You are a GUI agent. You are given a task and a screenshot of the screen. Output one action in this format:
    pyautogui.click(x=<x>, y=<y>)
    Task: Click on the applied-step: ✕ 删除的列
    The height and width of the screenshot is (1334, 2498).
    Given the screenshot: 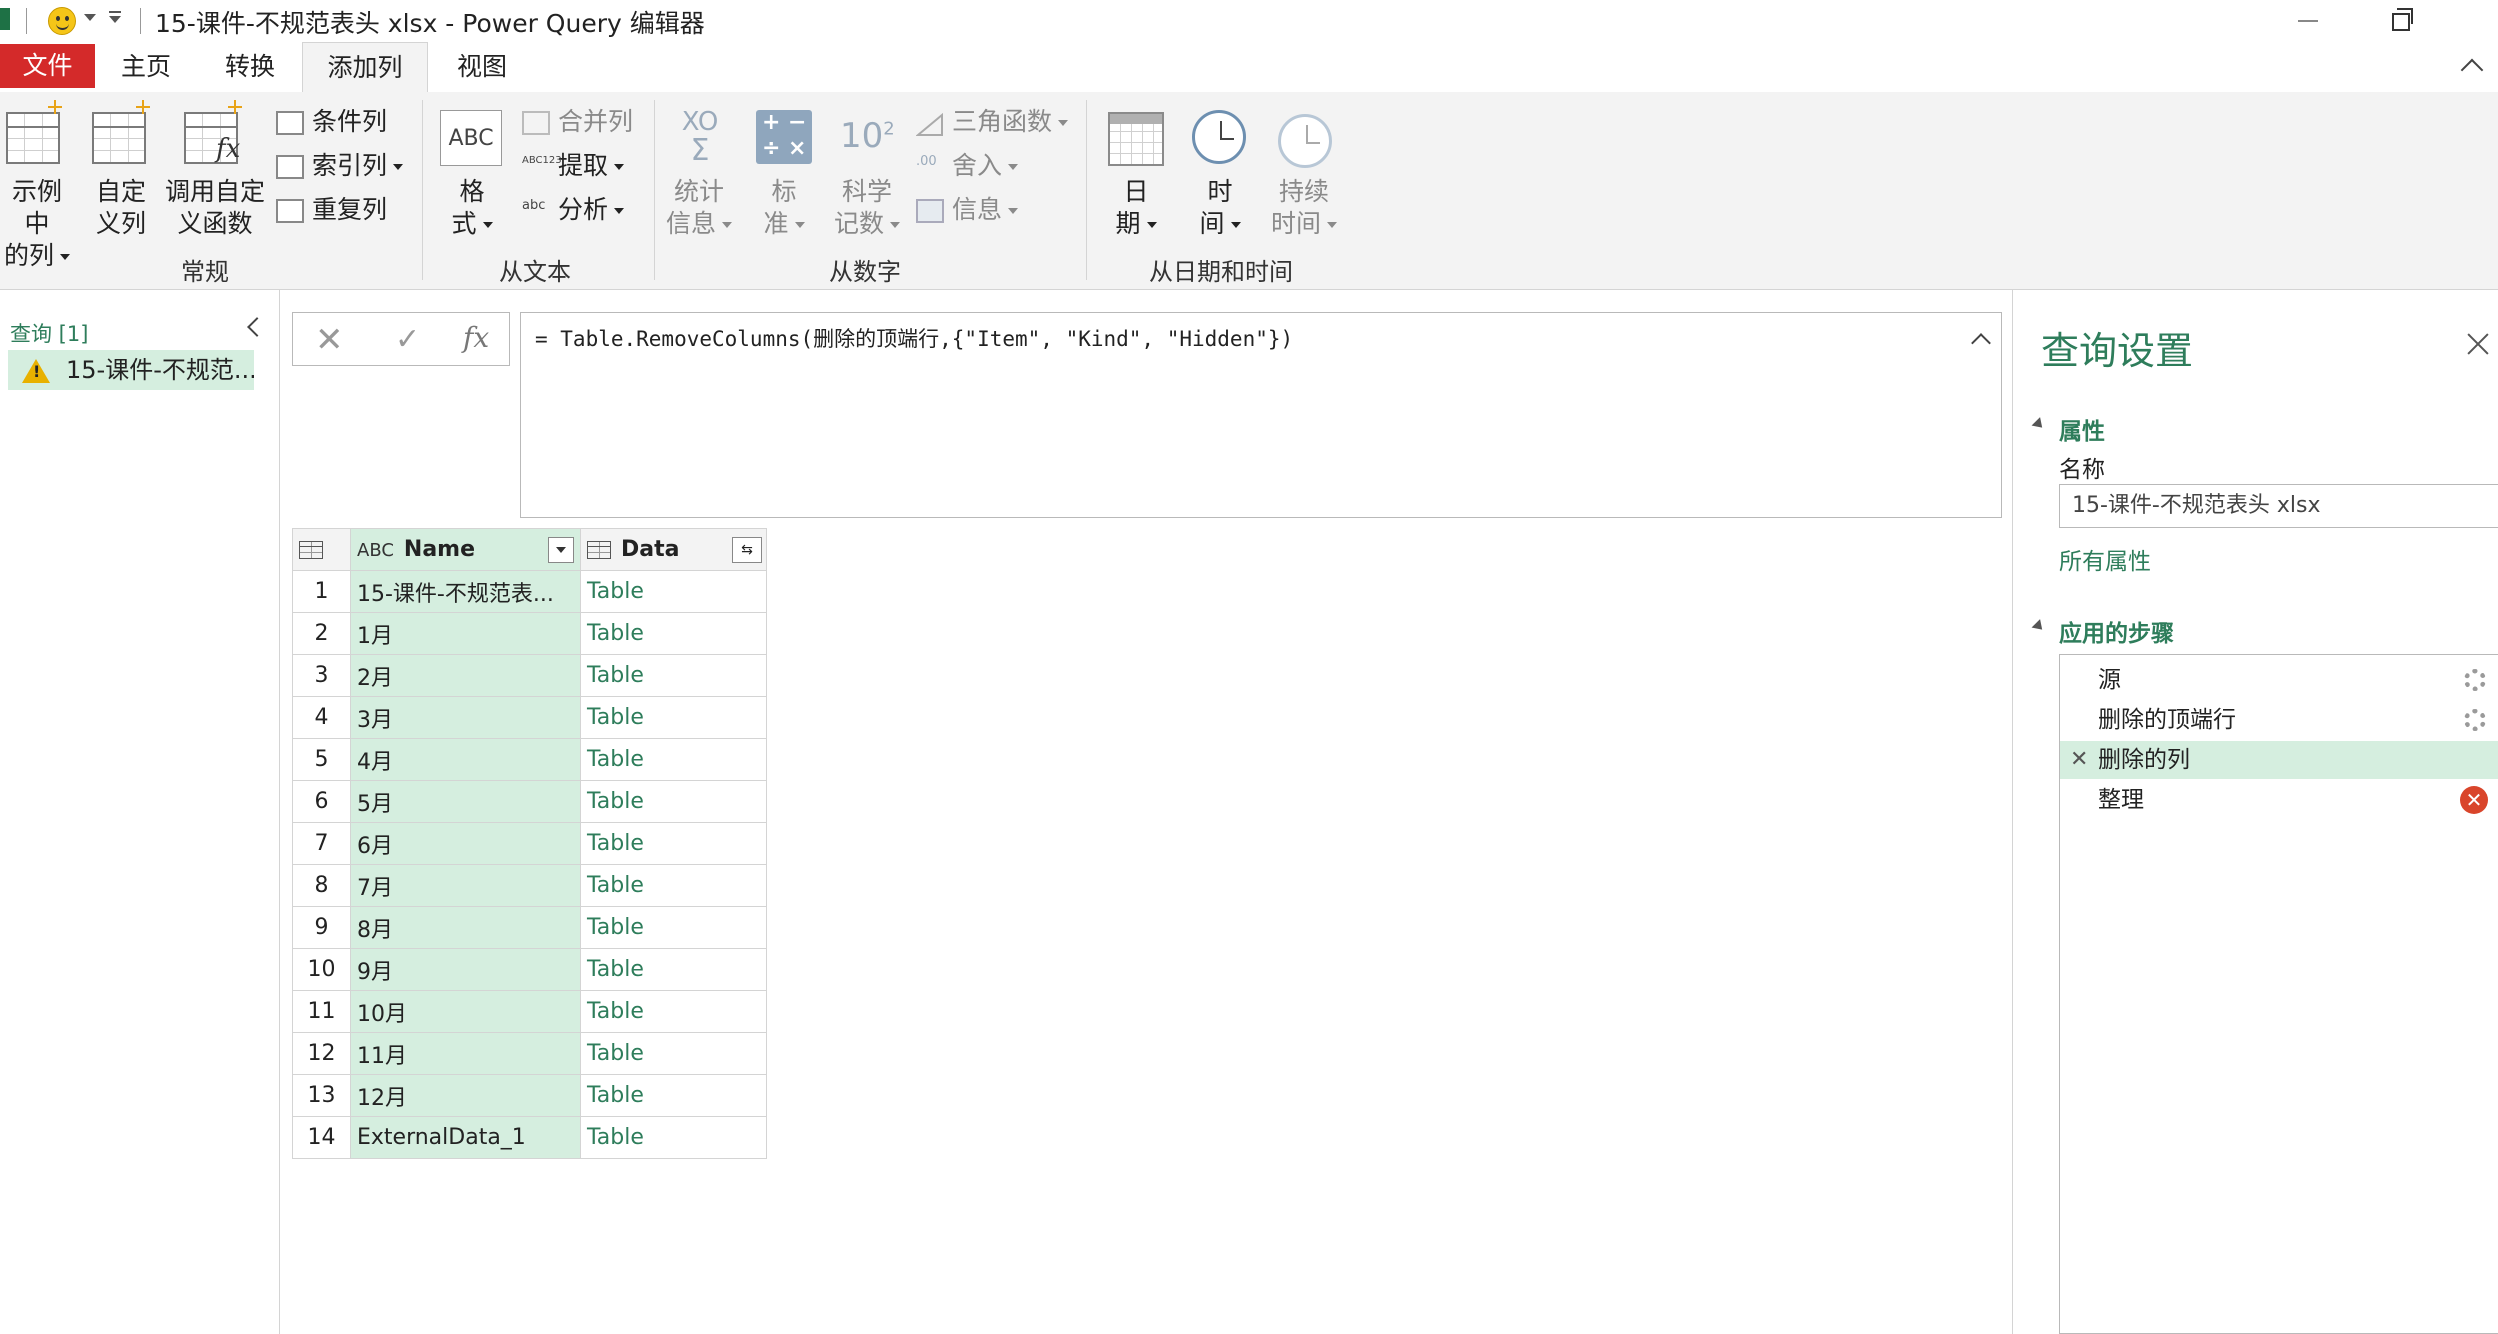 What is the action you would take?
    pyautogui.click(x=2279, y=760)
    